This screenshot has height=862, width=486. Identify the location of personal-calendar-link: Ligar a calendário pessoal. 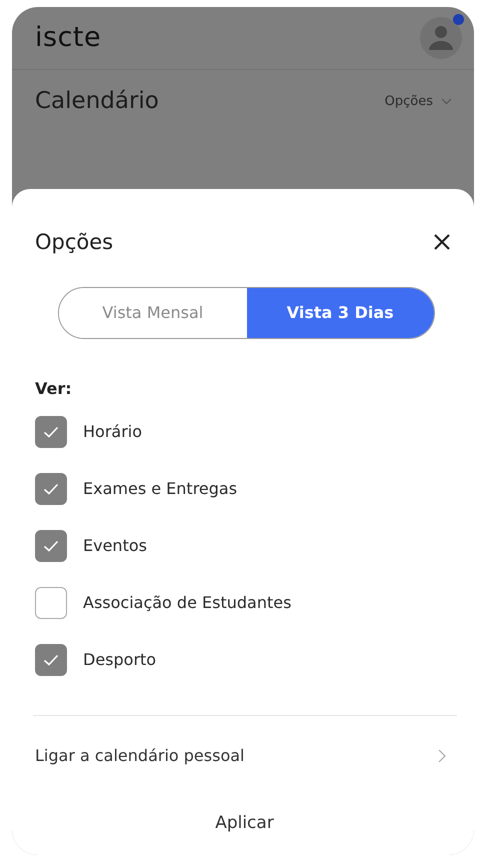
(244, 756).